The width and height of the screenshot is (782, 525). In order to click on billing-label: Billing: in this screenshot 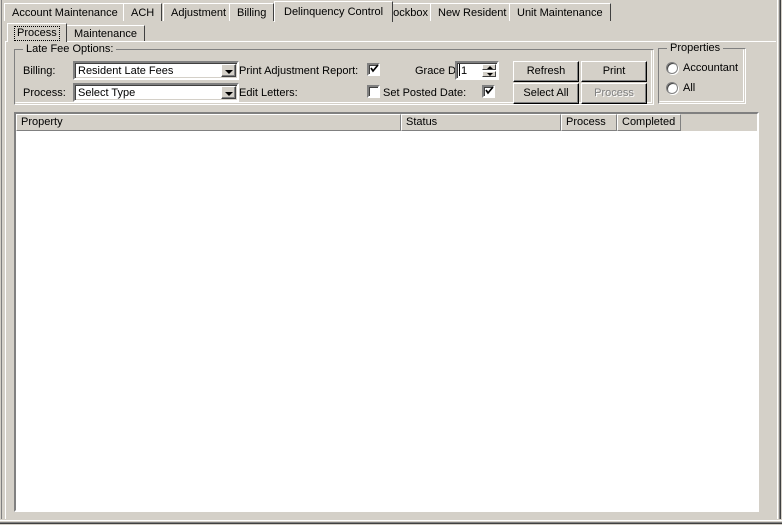, I will do `click(39, 71)`.